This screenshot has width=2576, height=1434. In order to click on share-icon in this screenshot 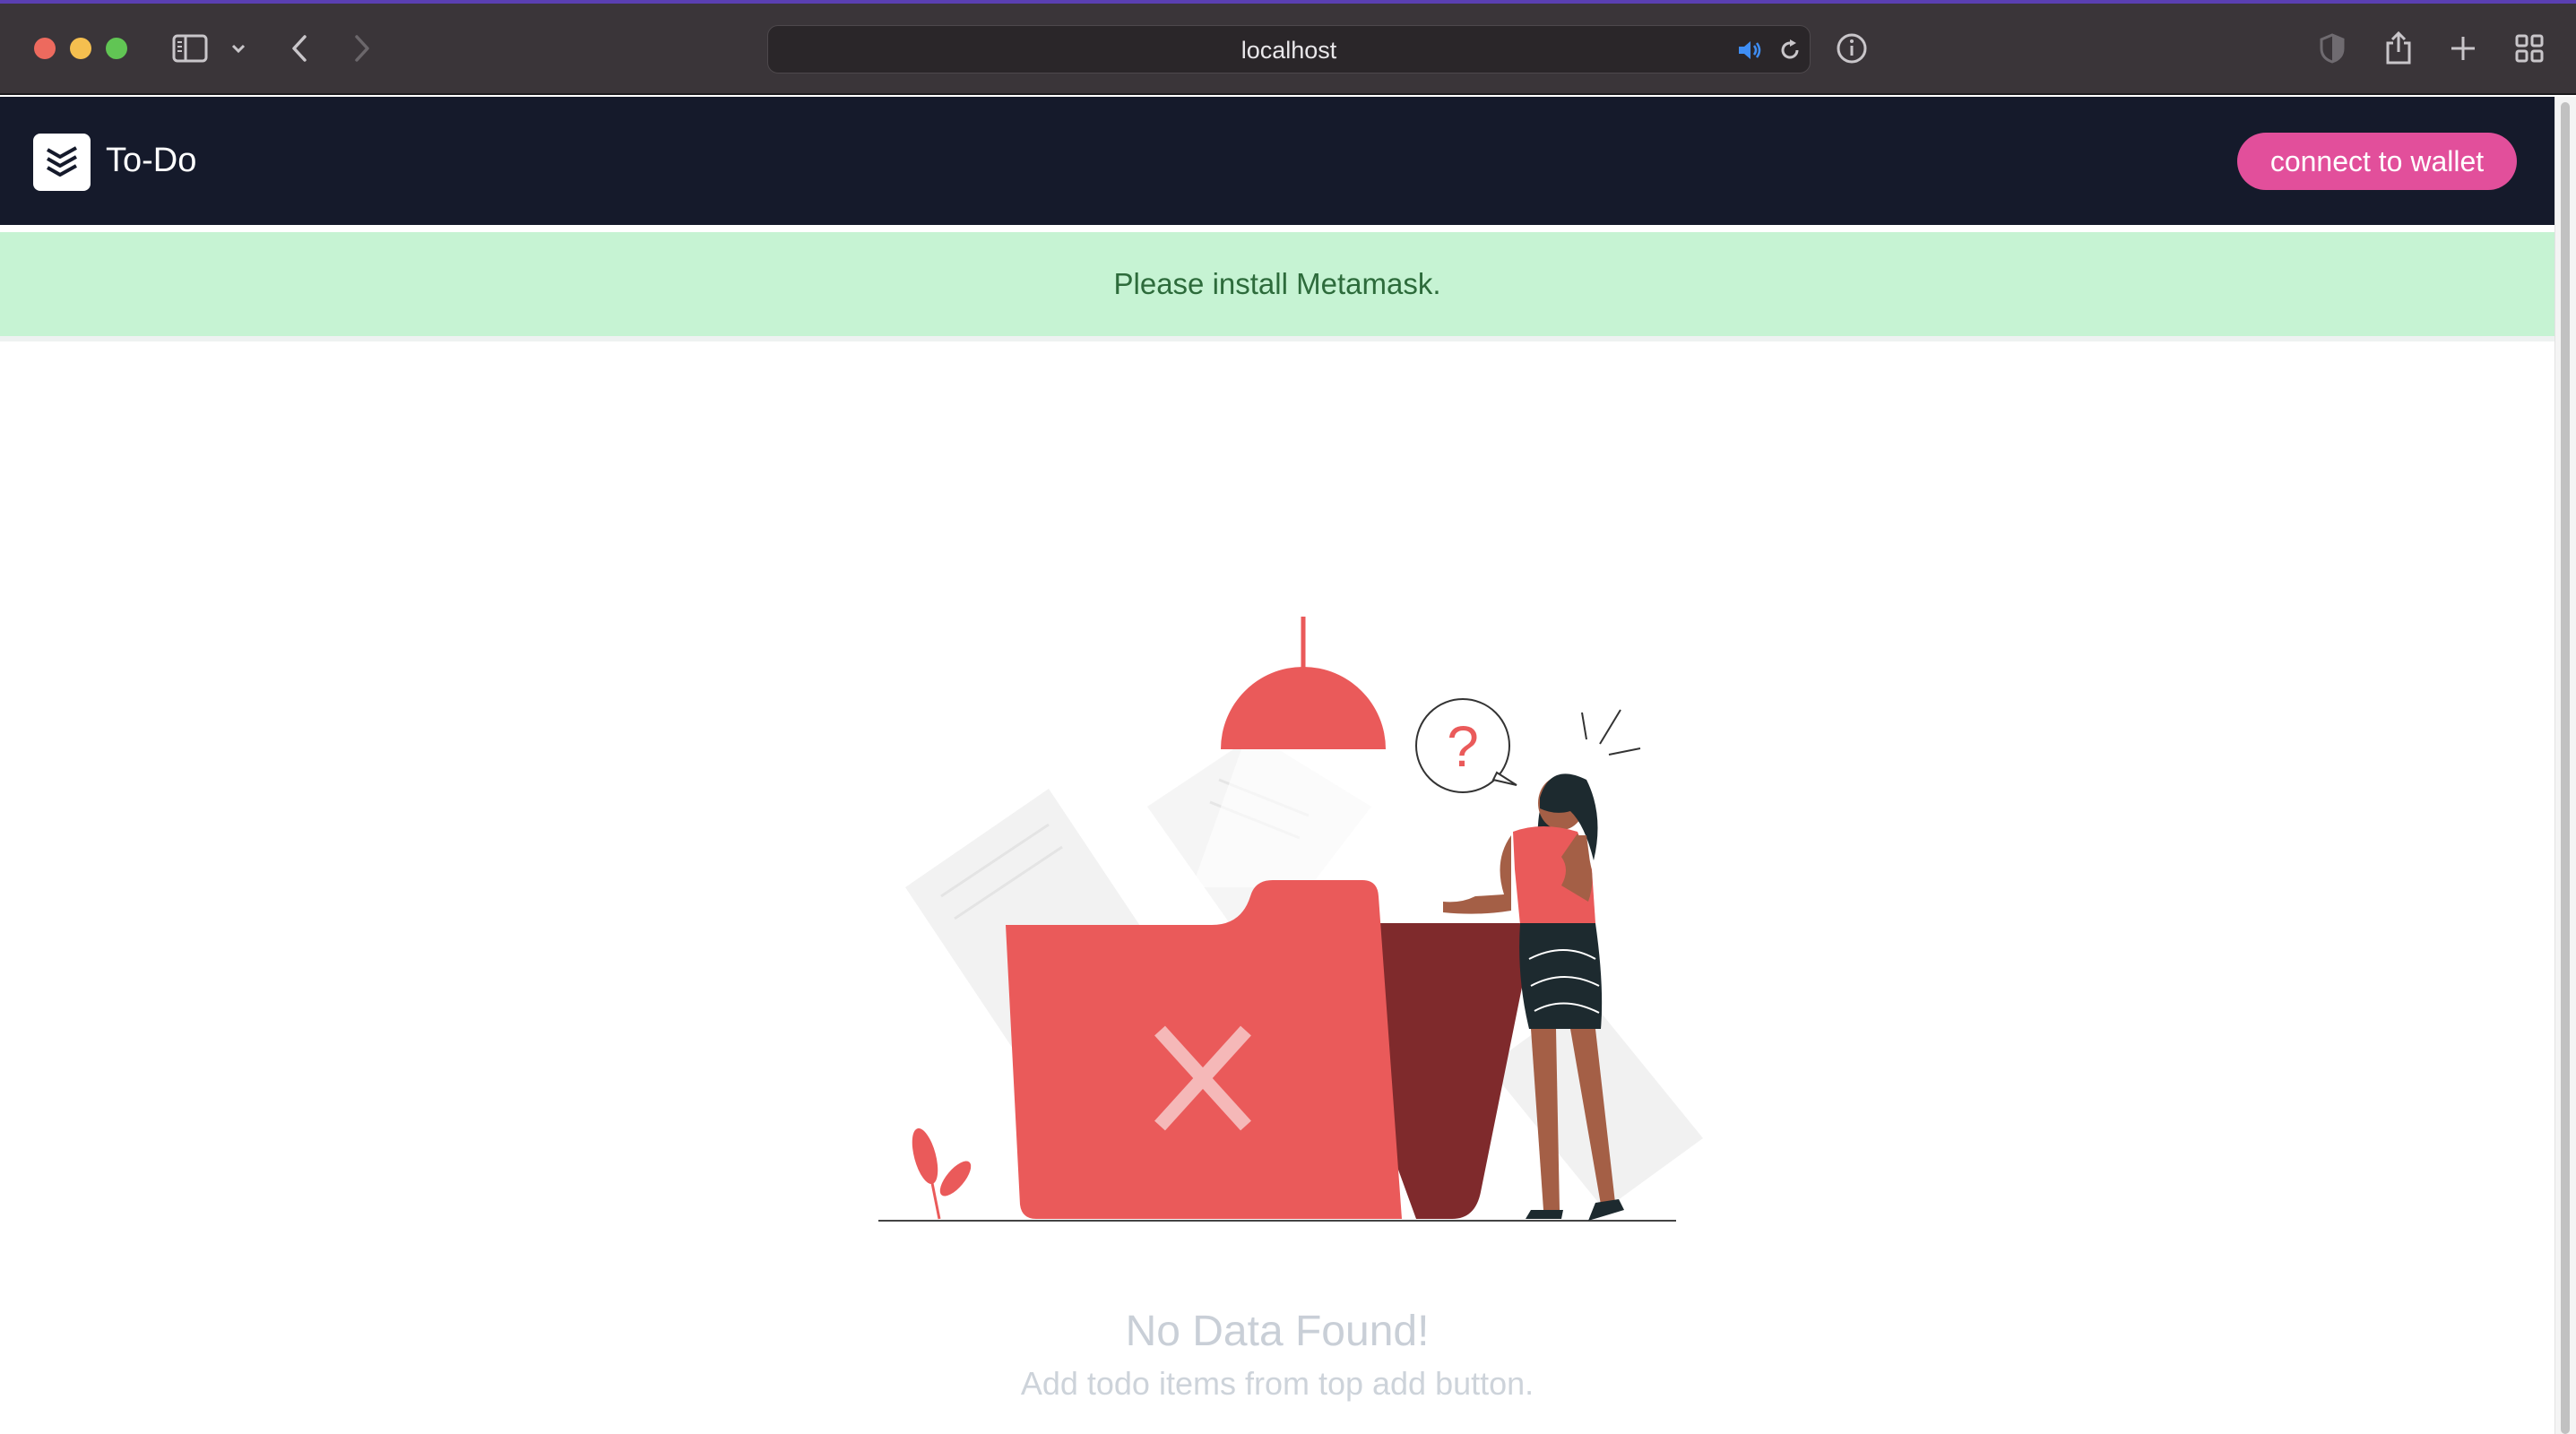, I will do `click(2398, 47)`.